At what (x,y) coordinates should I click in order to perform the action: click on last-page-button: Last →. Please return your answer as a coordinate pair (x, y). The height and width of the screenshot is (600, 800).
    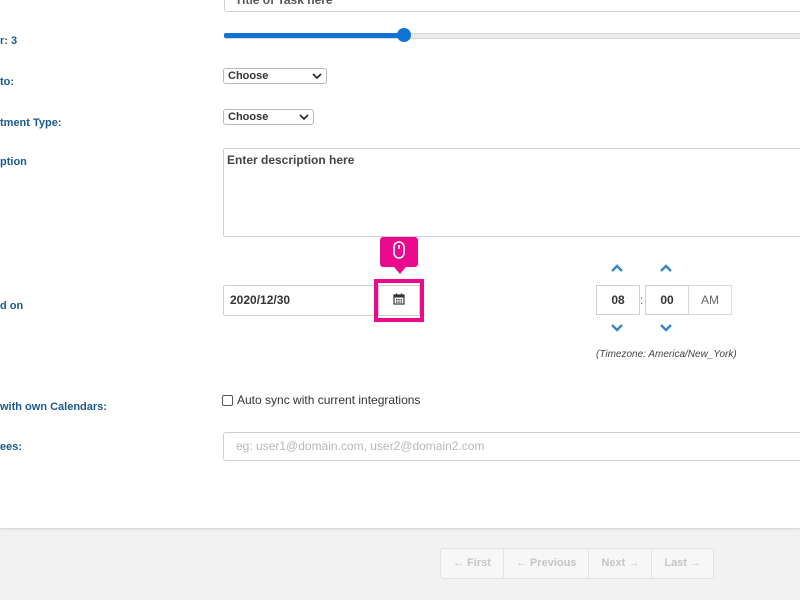
    Looking at the image, I should click on (682, 563).